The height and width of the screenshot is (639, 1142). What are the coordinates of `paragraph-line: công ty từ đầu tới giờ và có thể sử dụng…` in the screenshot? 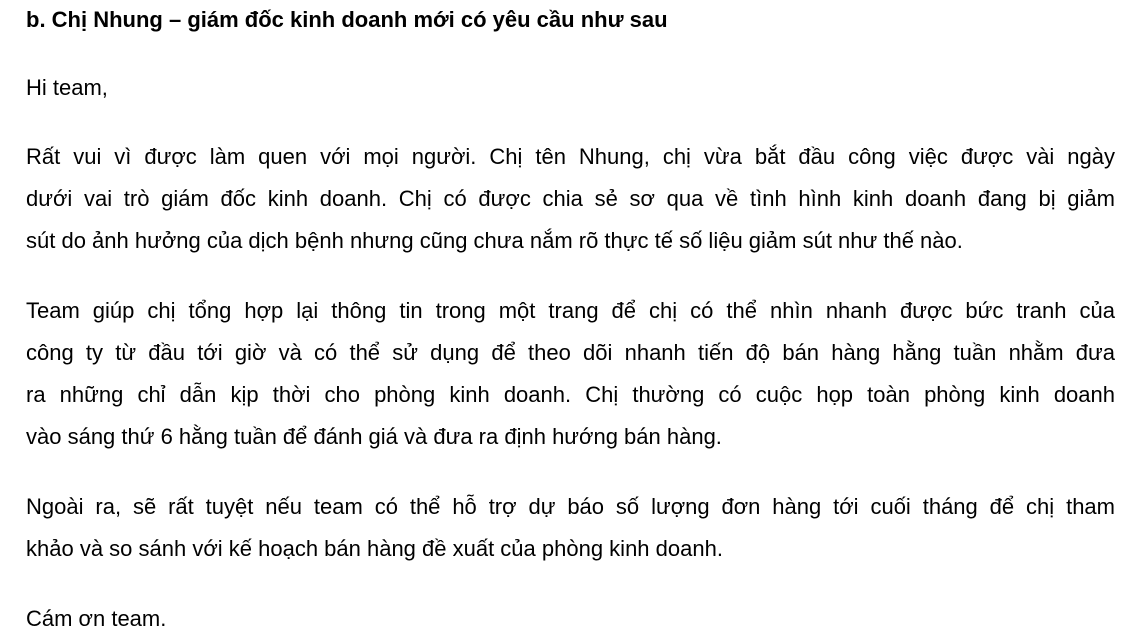 It's located at (570, 352).